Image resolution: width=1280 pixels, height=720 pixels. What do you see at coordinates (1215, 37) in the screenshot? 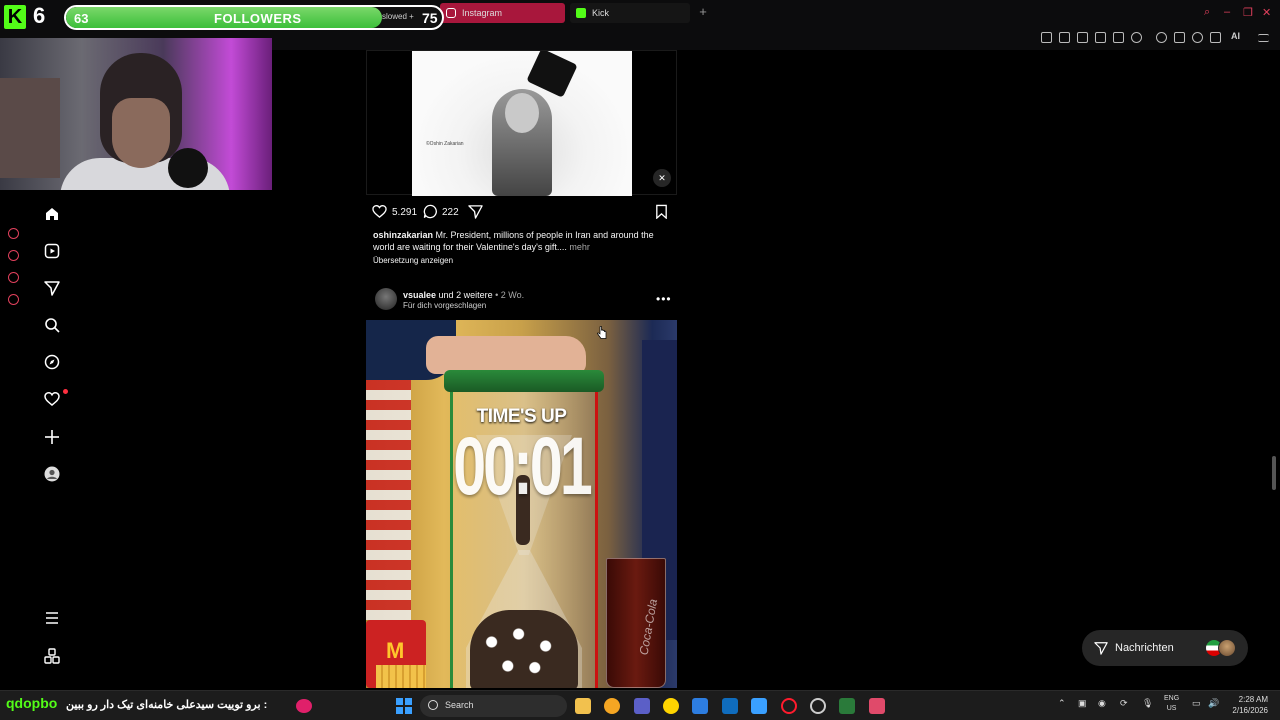
I see `download-icon` at bounding box center [1215, 37].